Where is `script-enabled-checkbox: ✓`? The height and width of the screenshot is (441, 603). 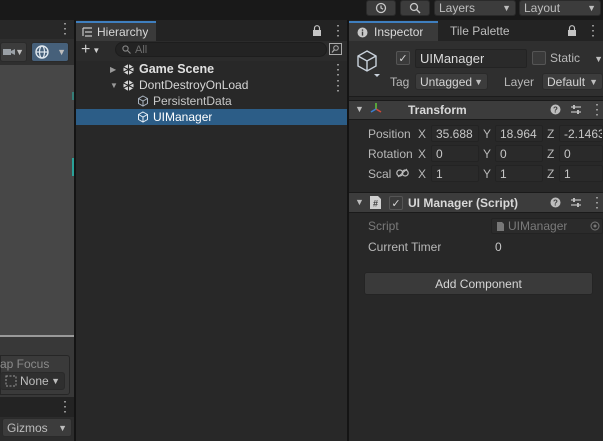 script-enabled-checkbox: ✓ is located at coordinates (396, 203).